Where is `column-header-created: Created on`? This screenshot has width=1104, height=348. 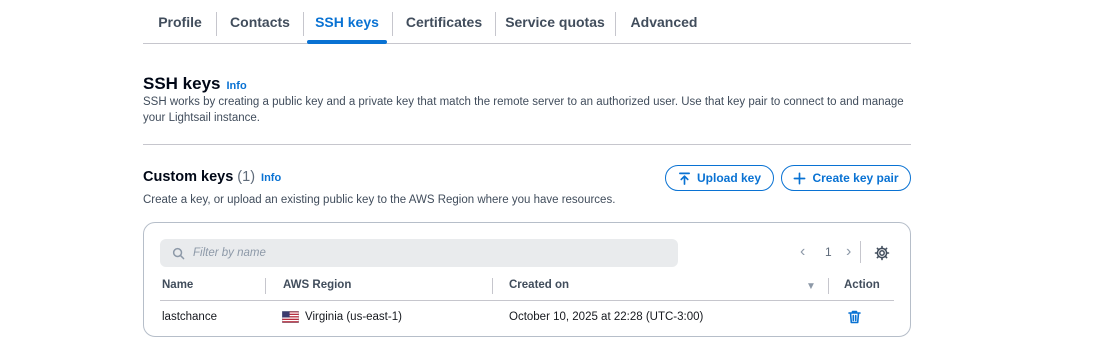 column-header-created: Created on is located at coordinates (539, 285).